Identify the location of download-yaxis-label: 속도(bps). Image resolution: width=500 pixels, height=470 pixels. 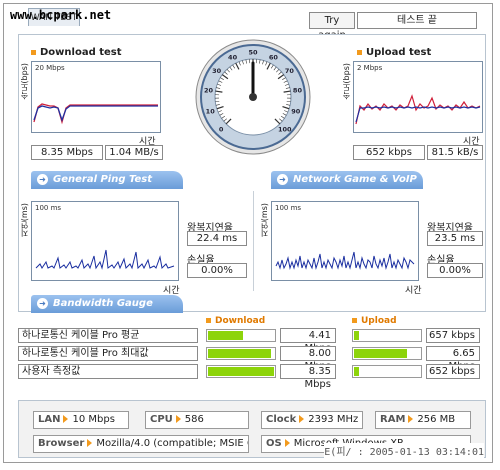
(24, 81).